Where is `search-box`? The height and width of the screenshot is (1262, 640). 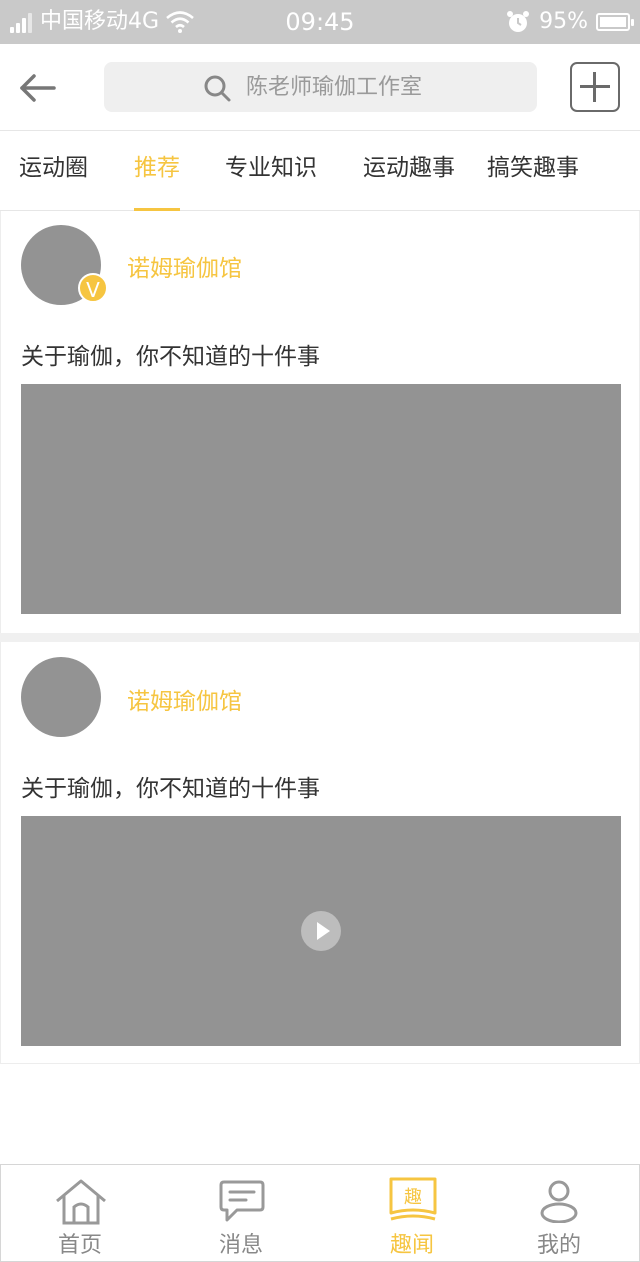
search-box is located at coordinates (320, 87).